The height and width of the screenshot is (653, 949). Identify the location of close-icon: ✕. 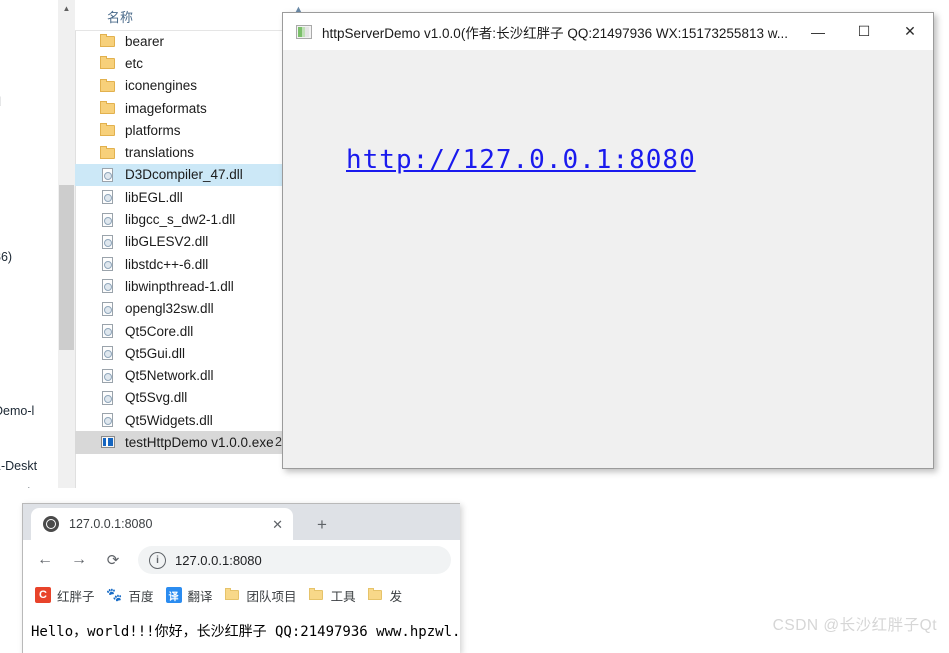
(277, 524).